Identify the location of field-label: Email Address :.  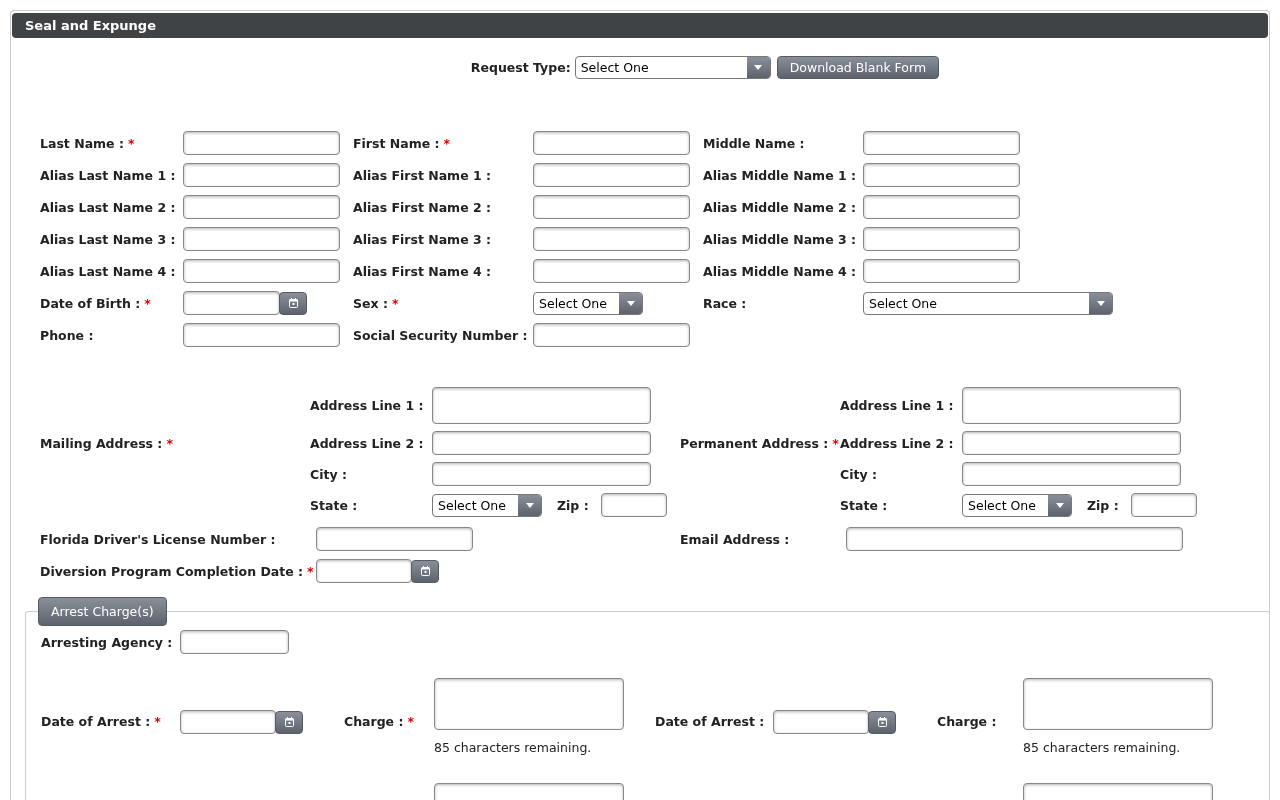
(735, 539).